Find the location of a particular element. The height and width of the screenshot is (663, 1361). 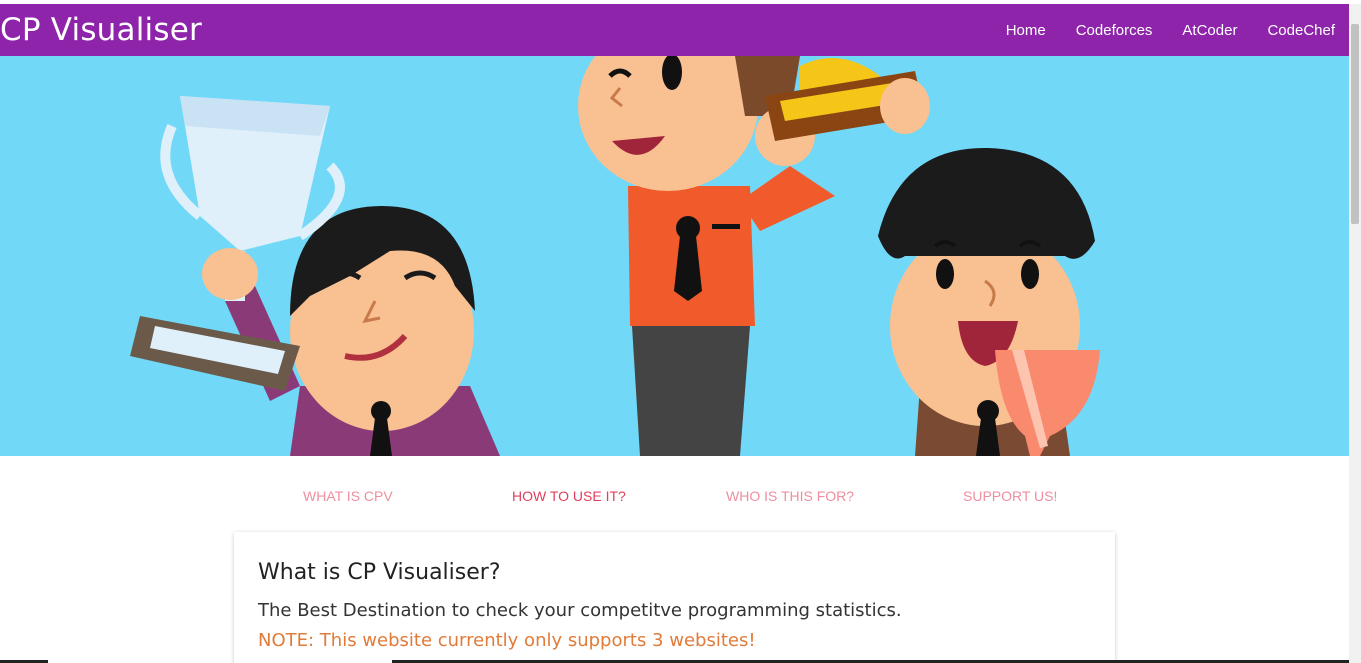

tab-support-us: SUPPORT US! is located at coordinates (1010, 496).